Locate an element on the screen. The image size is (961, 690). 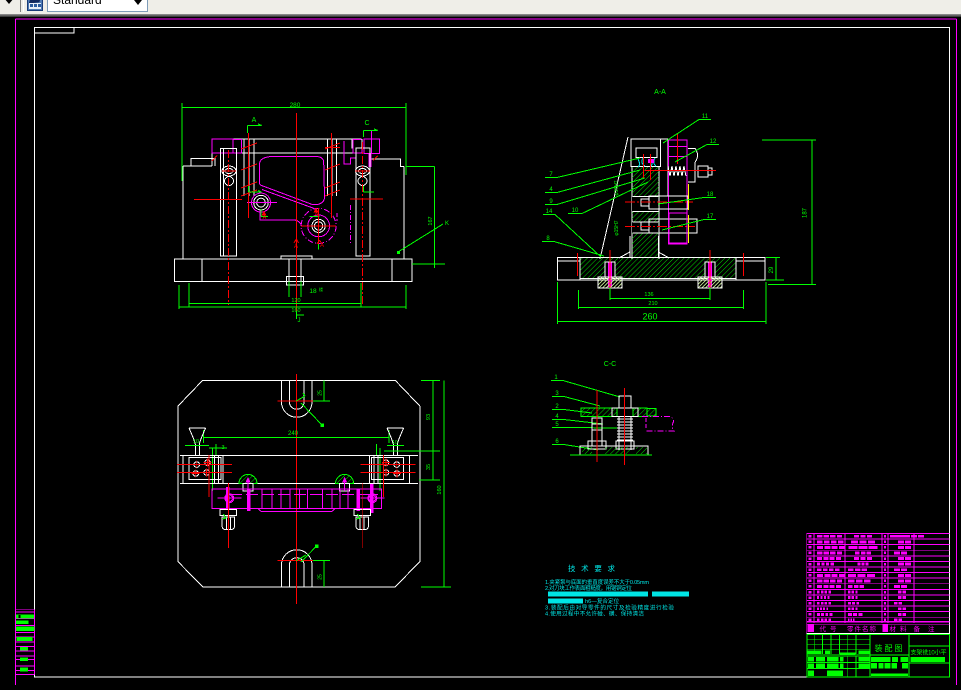
svg-text: 136 is located at coordinates (648, 295).